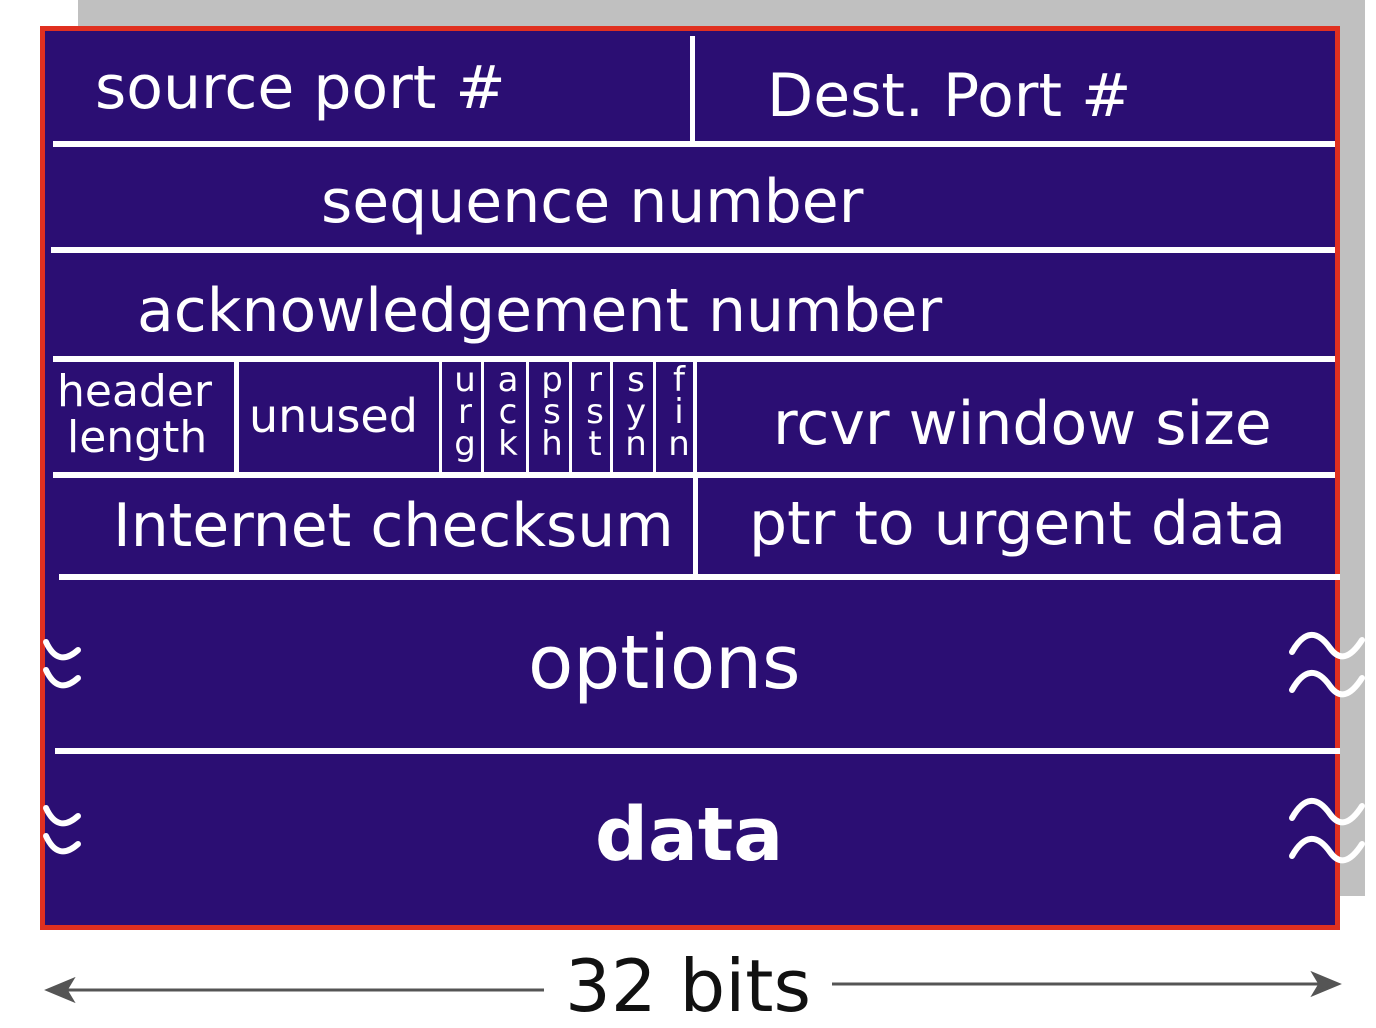 The image size is (1376, 1028). Describe the element at coordinates (688, 986) in the screenshot. I see `width-label: 32 bits` at that location.